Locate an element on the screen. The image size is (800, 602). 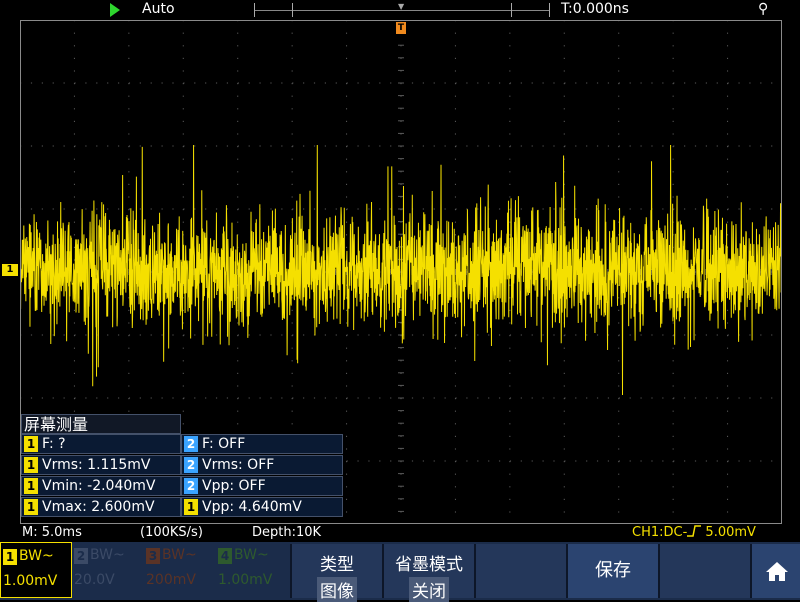
measurement-value: Vrms: OFF is located at coordinates (238, 465).